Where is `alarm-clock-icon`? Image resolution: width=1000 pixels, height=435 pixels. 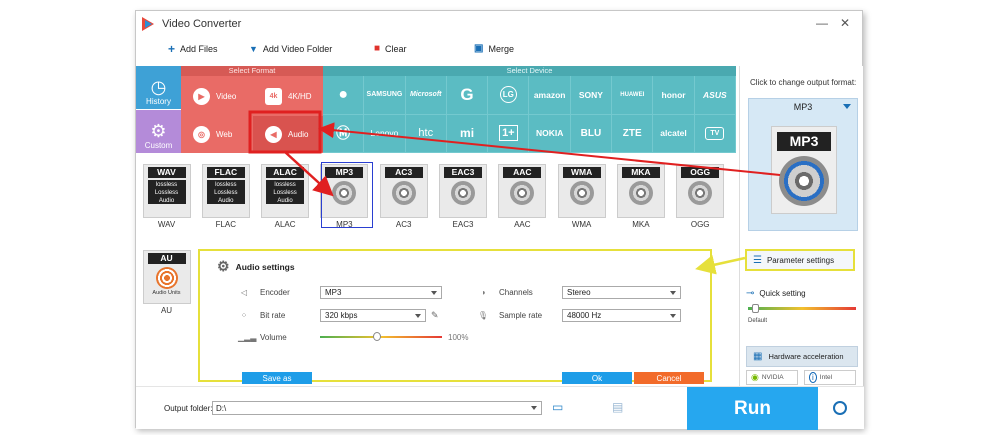
alarm-clock-icon is located at coordinates (840, 408).